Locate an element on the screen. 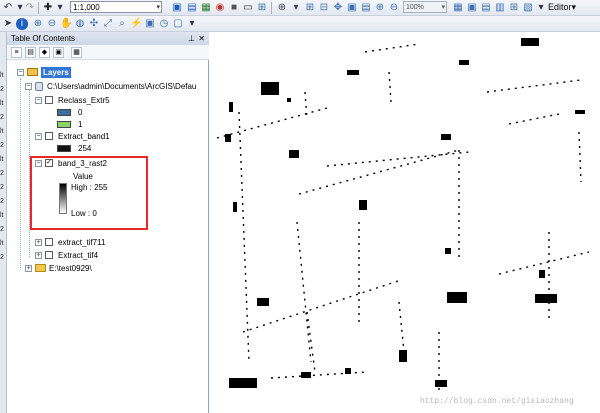 This screenshot has width=600, height=413. go-to-xy-icon: ✣ is located at coordinates (94, 24).